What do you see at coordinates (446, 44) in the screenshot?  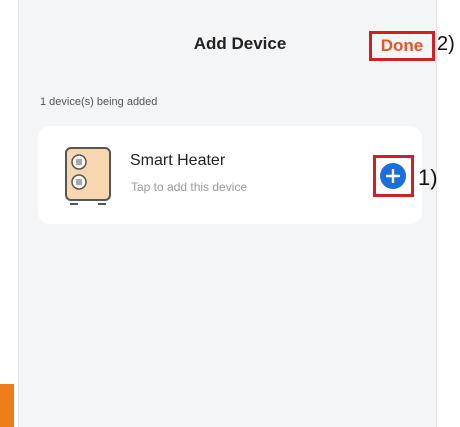 I see `callout-label-2: 2)` at bounding box center [446, 44].